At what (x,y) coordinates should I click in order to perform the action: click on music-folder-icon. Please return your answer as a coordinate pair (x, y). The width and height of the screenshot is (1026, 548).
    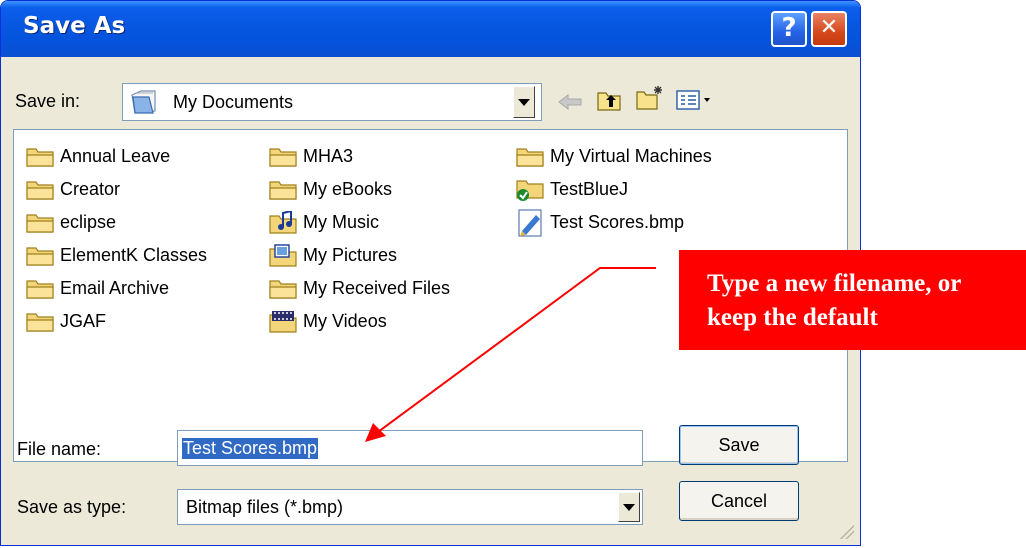
    Looking at the image, I should click on (285, 222).